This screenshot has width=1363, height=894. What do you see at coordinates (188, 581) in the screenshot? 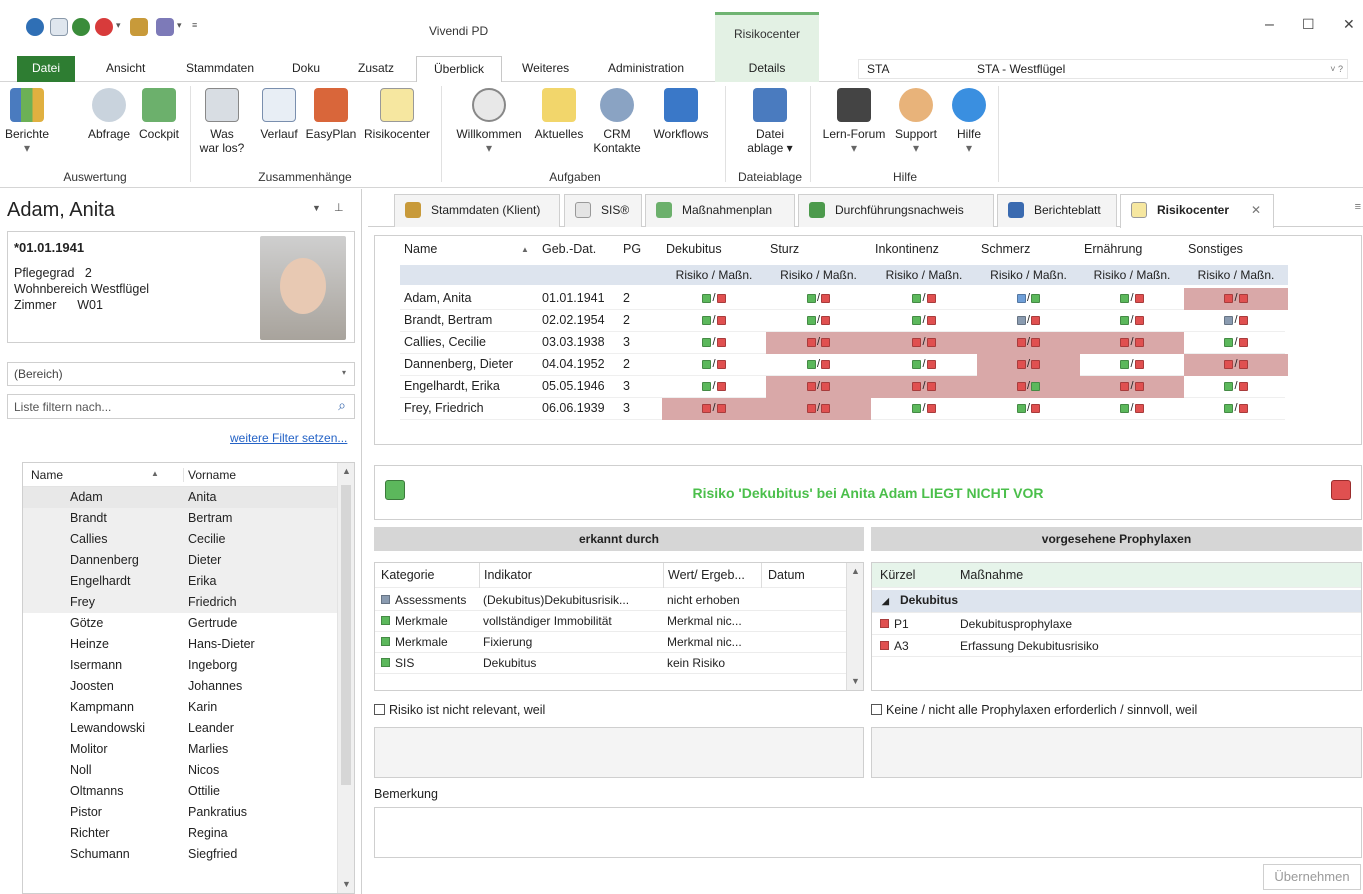
I see `list-item: Engelhardt Erika` at bounding box center [188, 581].